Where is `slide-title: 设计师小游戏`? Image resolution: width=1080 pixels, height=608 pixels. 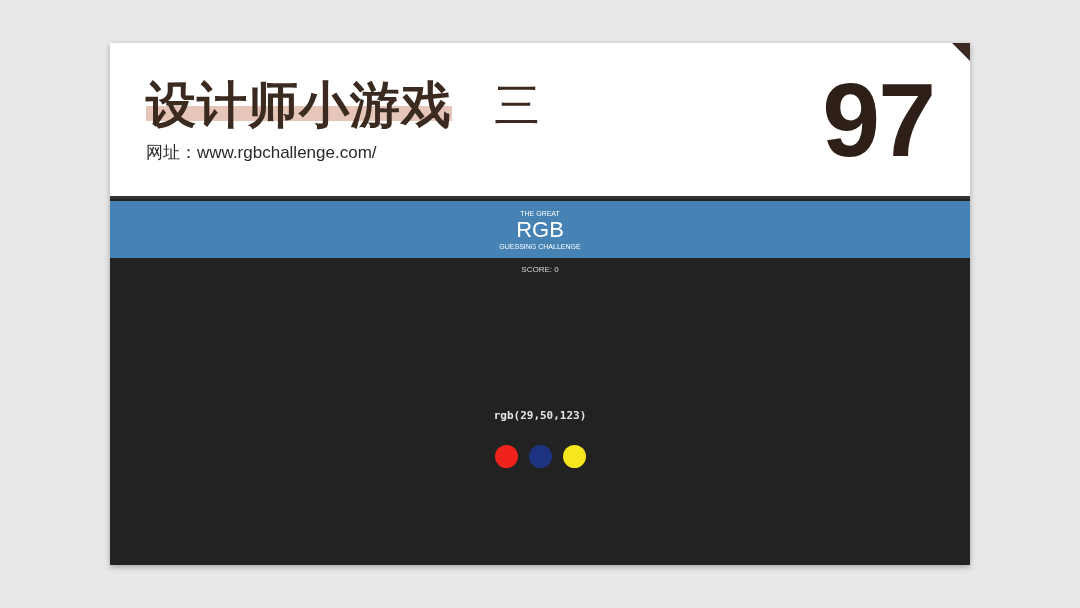 slide-title: 设计师小游戏 is located at coordinates (299, 104).